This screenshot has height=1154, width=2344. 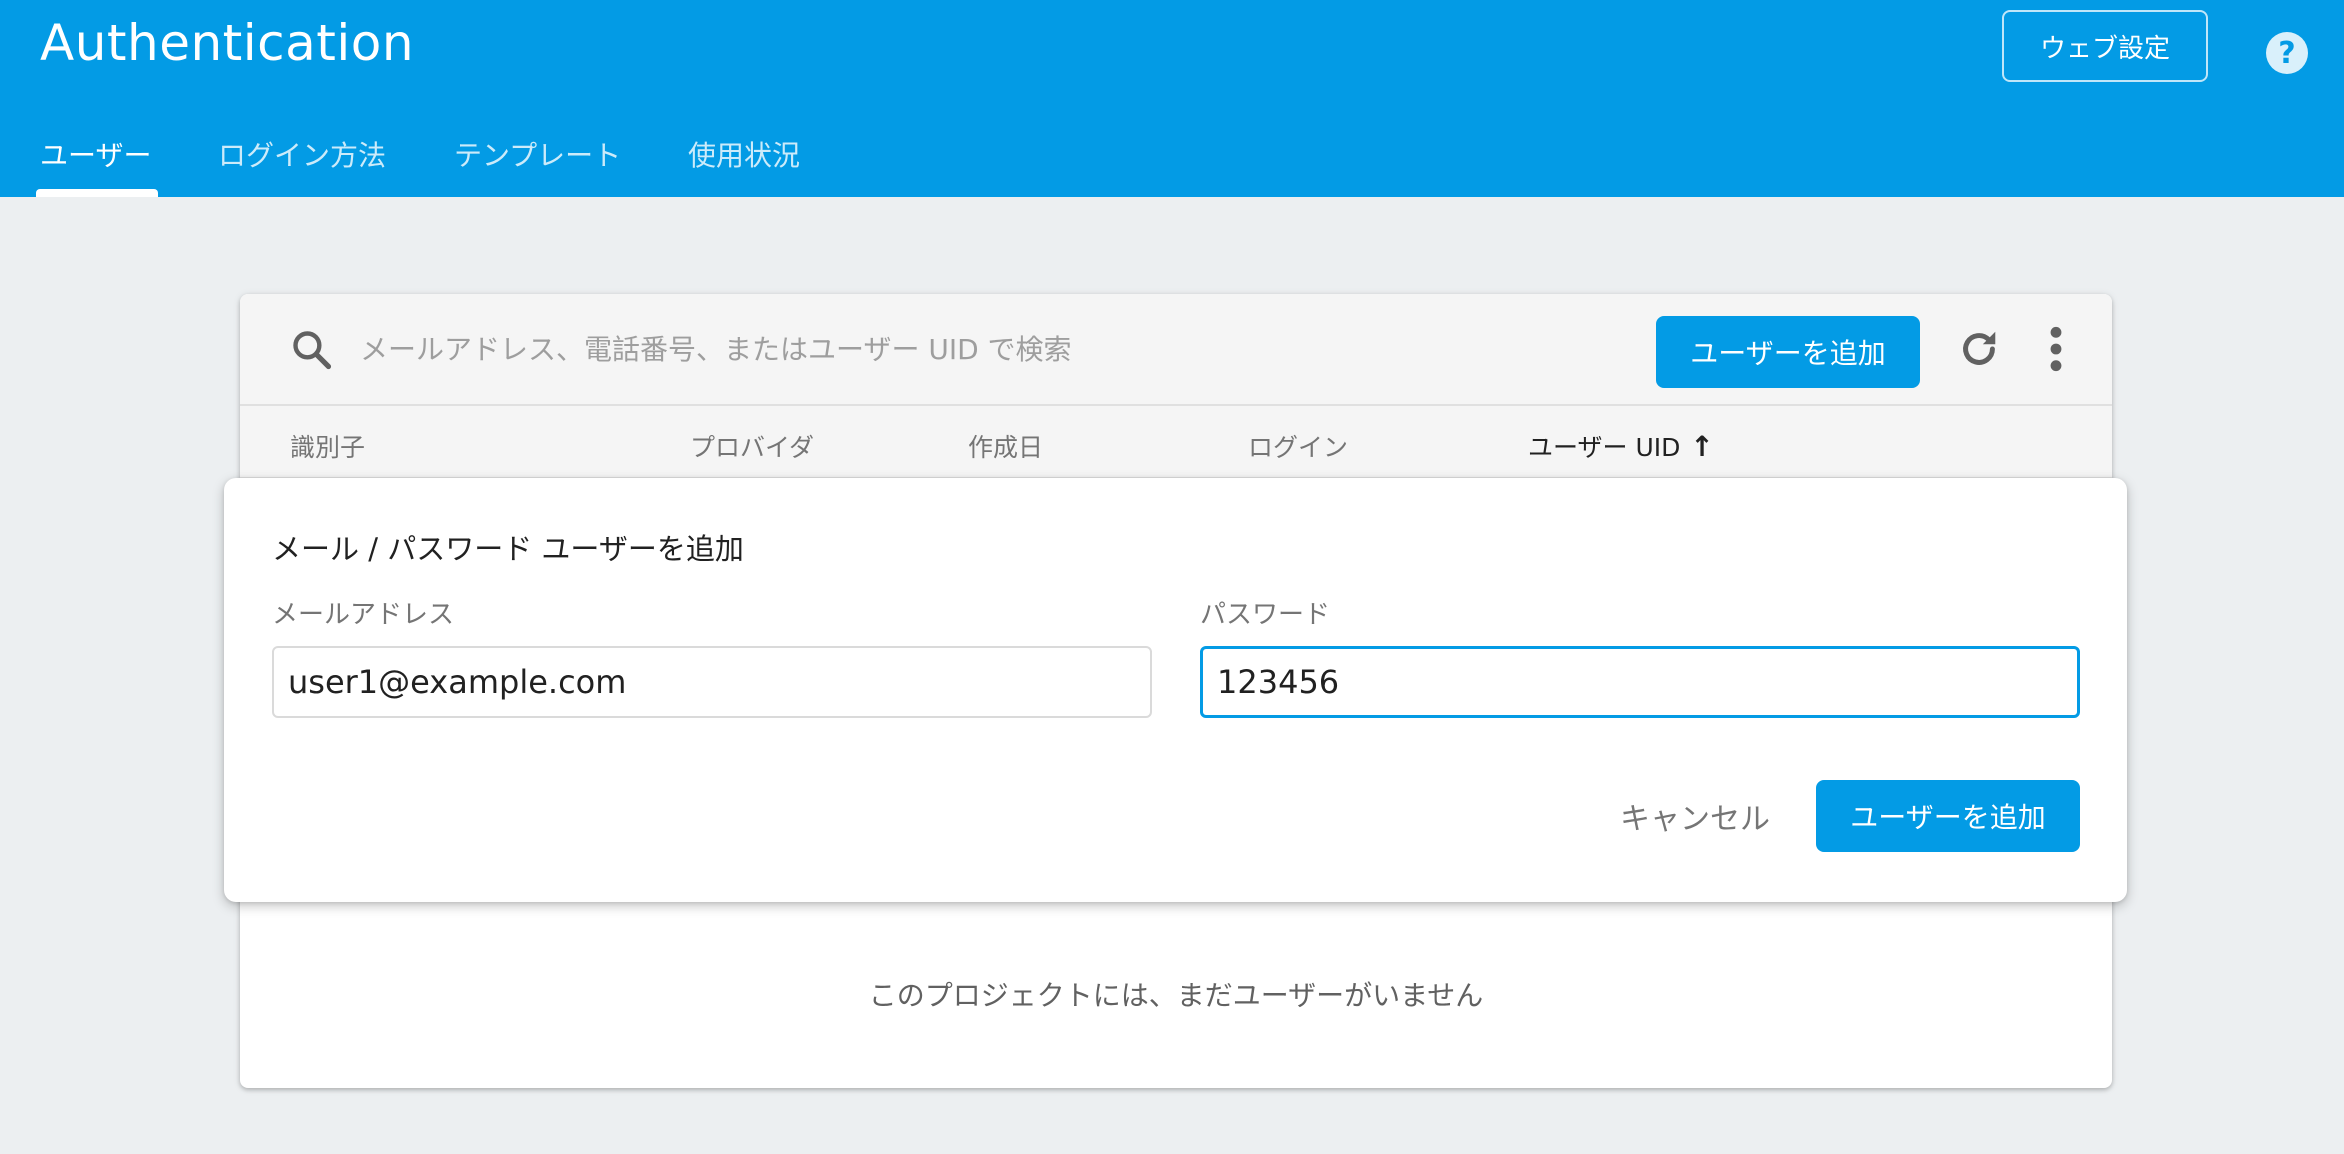 I want to click on add-user-button: ユーザーを追加, so click(x=1788, y=352).